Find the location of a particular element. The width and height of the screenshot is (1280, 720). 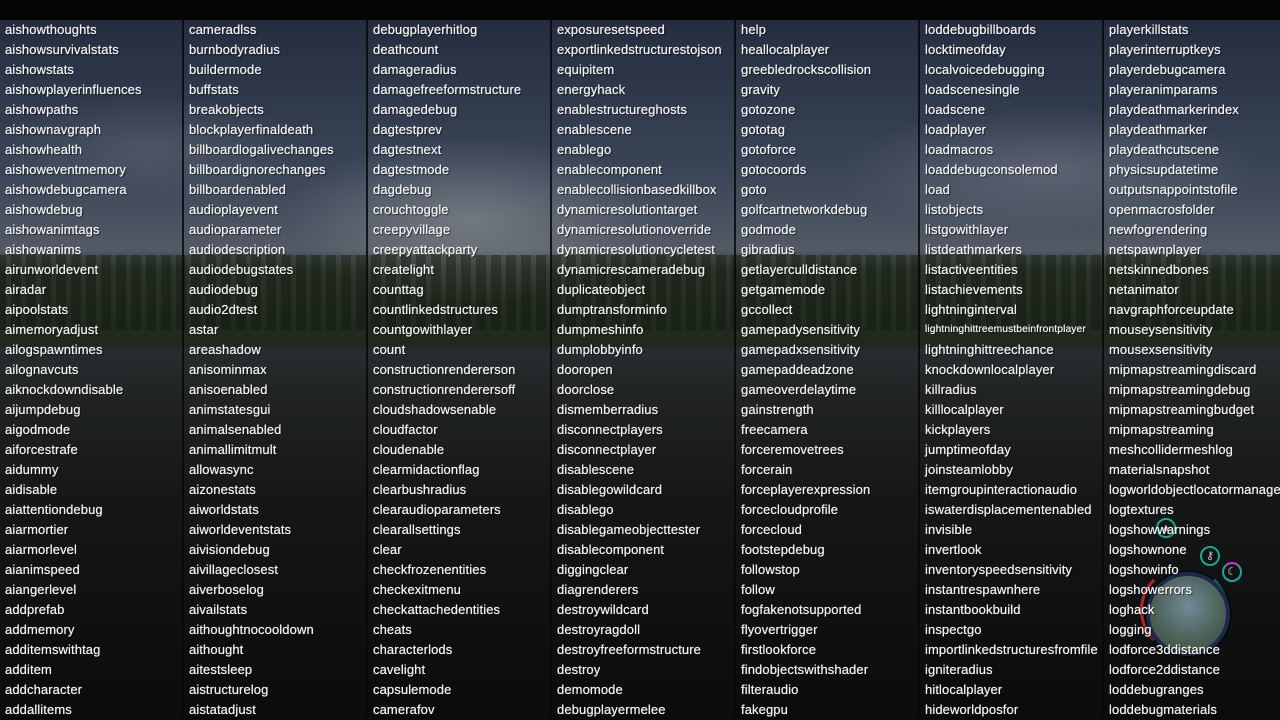

command-item: aizonestats is located at coordinates (275, 490).